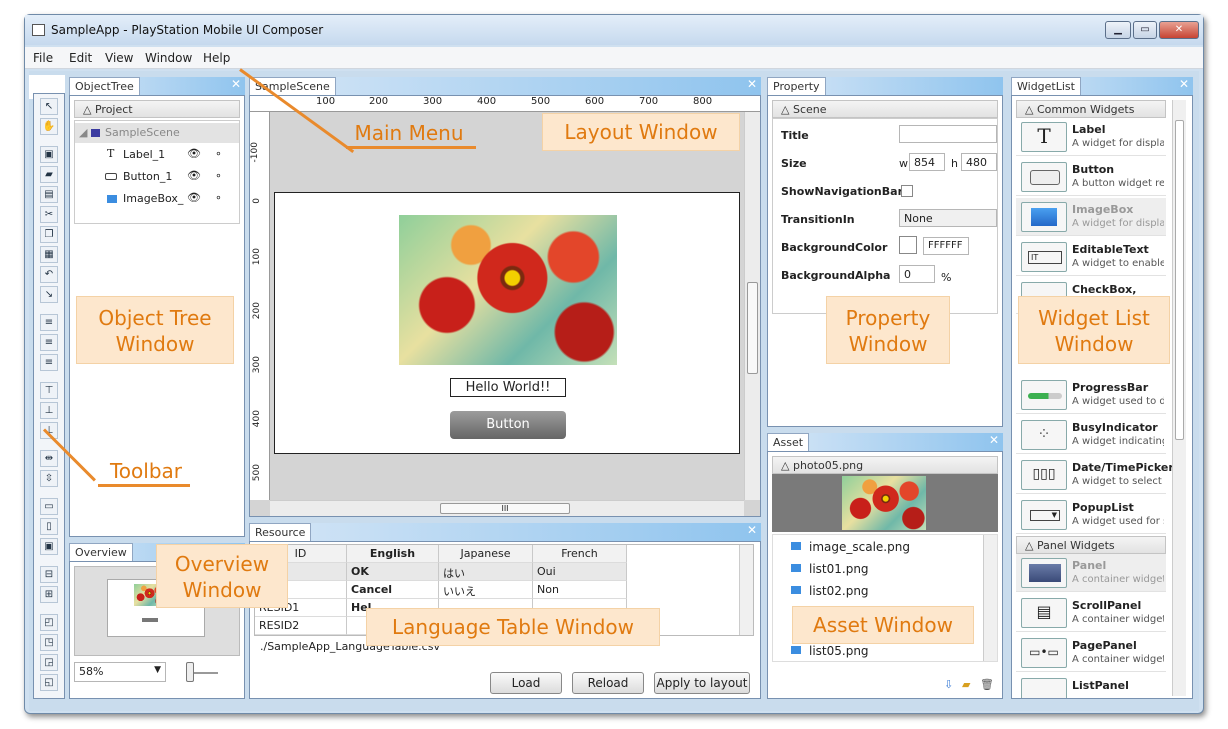 The image size is (1228, 729). What do you see at coordinates (1091, 395) in the screenshot?
I see `widget-item-progressbar: ProgressBar A widget used to disp` at bounding box center [1091, 395].